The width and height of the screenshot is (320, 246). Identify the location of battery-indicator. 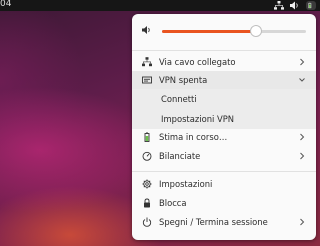
(311, 5).